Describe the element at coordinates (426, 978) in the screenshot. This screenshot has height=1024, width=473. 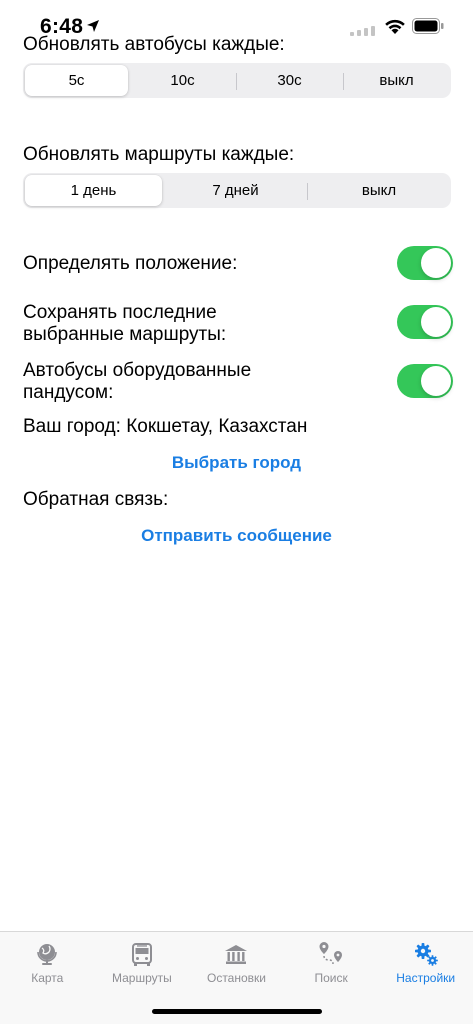
I see `tab-label: Настройки` at that location.